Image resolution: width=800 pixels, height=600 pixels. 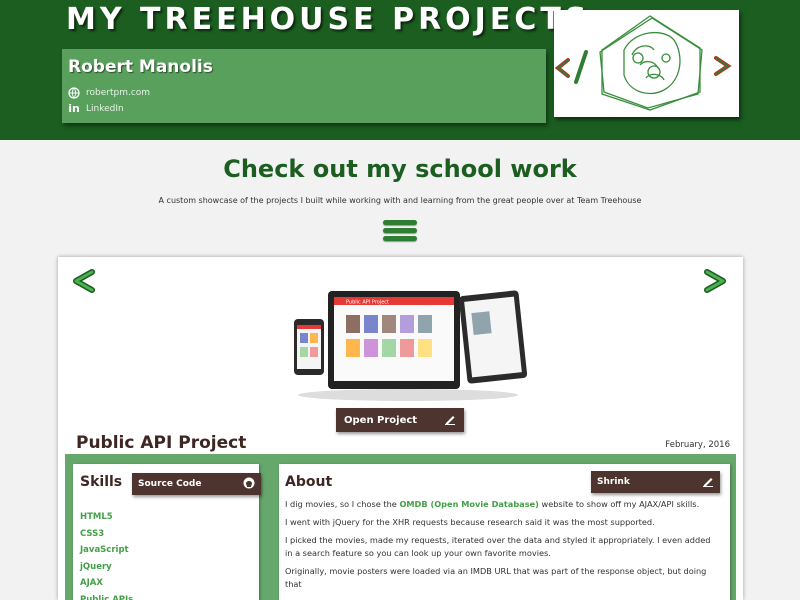 What do you see at coordinates (96, 566) in the screenshot?
I see `skill-item: jQuery` at bounding box center [96, 566].